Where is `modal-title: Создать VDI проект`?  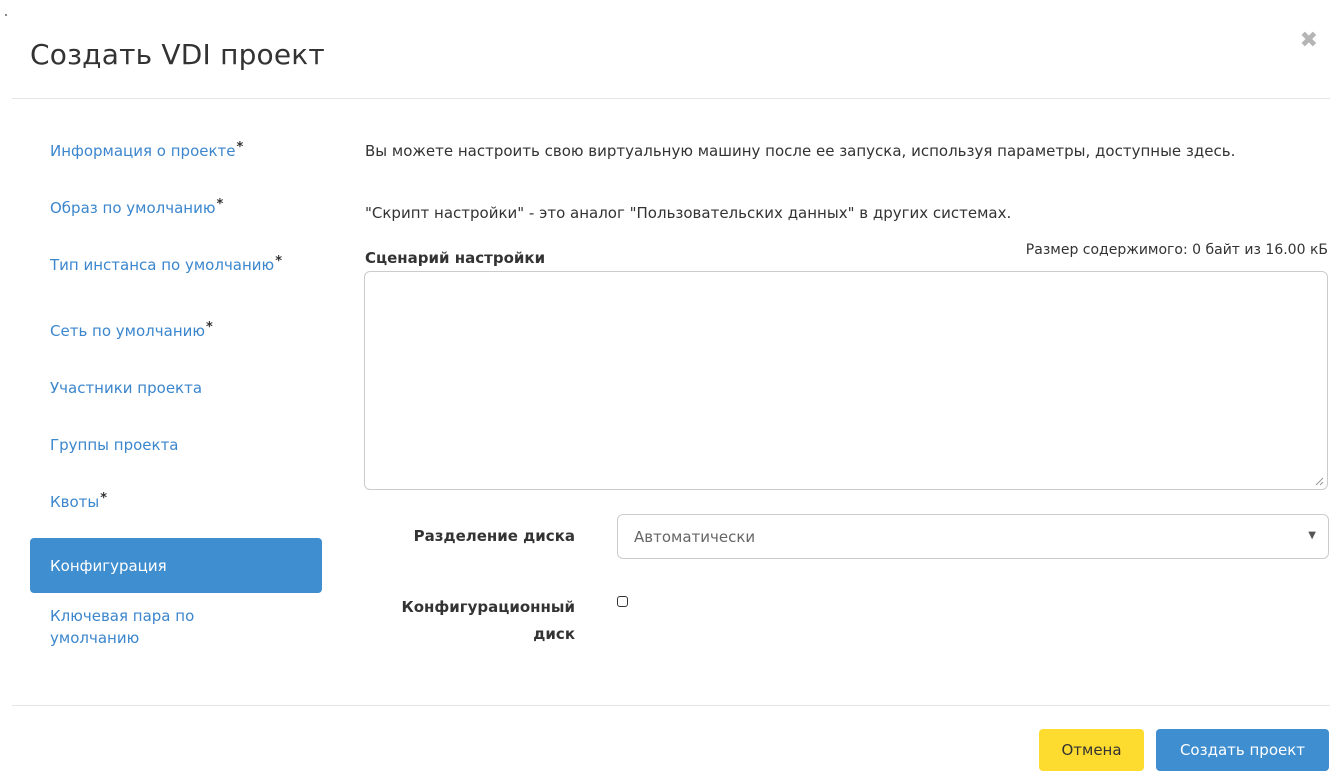 modal-title: Создать VDI проект is located at coordinates (177, 54).